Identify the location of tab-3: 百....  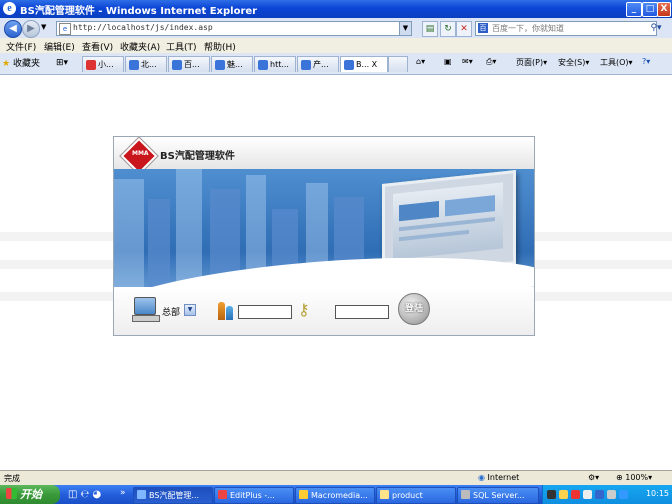
(189, 64).